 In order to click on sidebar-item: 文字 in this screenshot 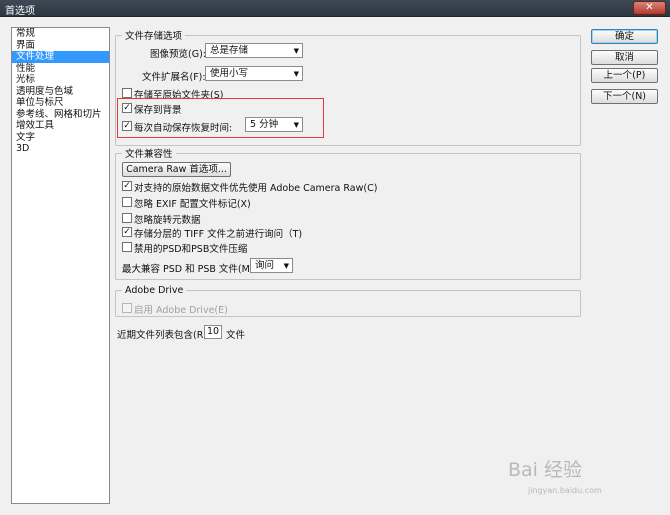, I will do `click(60, 138)`.